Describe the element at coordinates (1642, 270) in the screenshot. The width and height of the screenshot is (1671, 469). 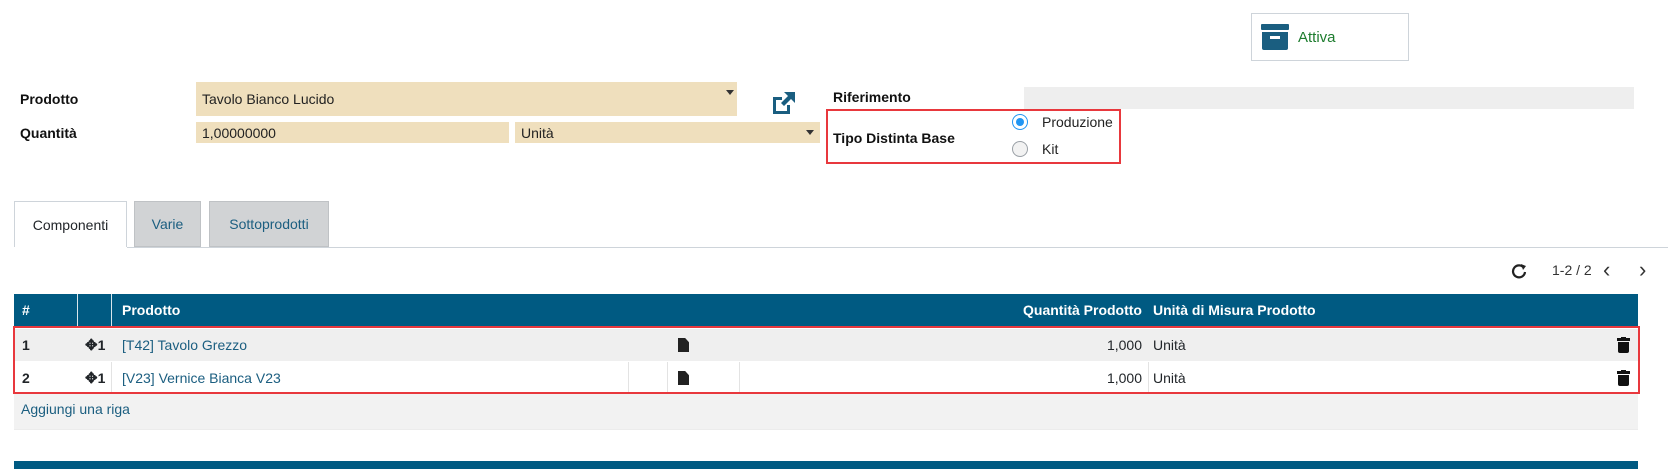
I see `chevron-right-icon: ›` at that location.